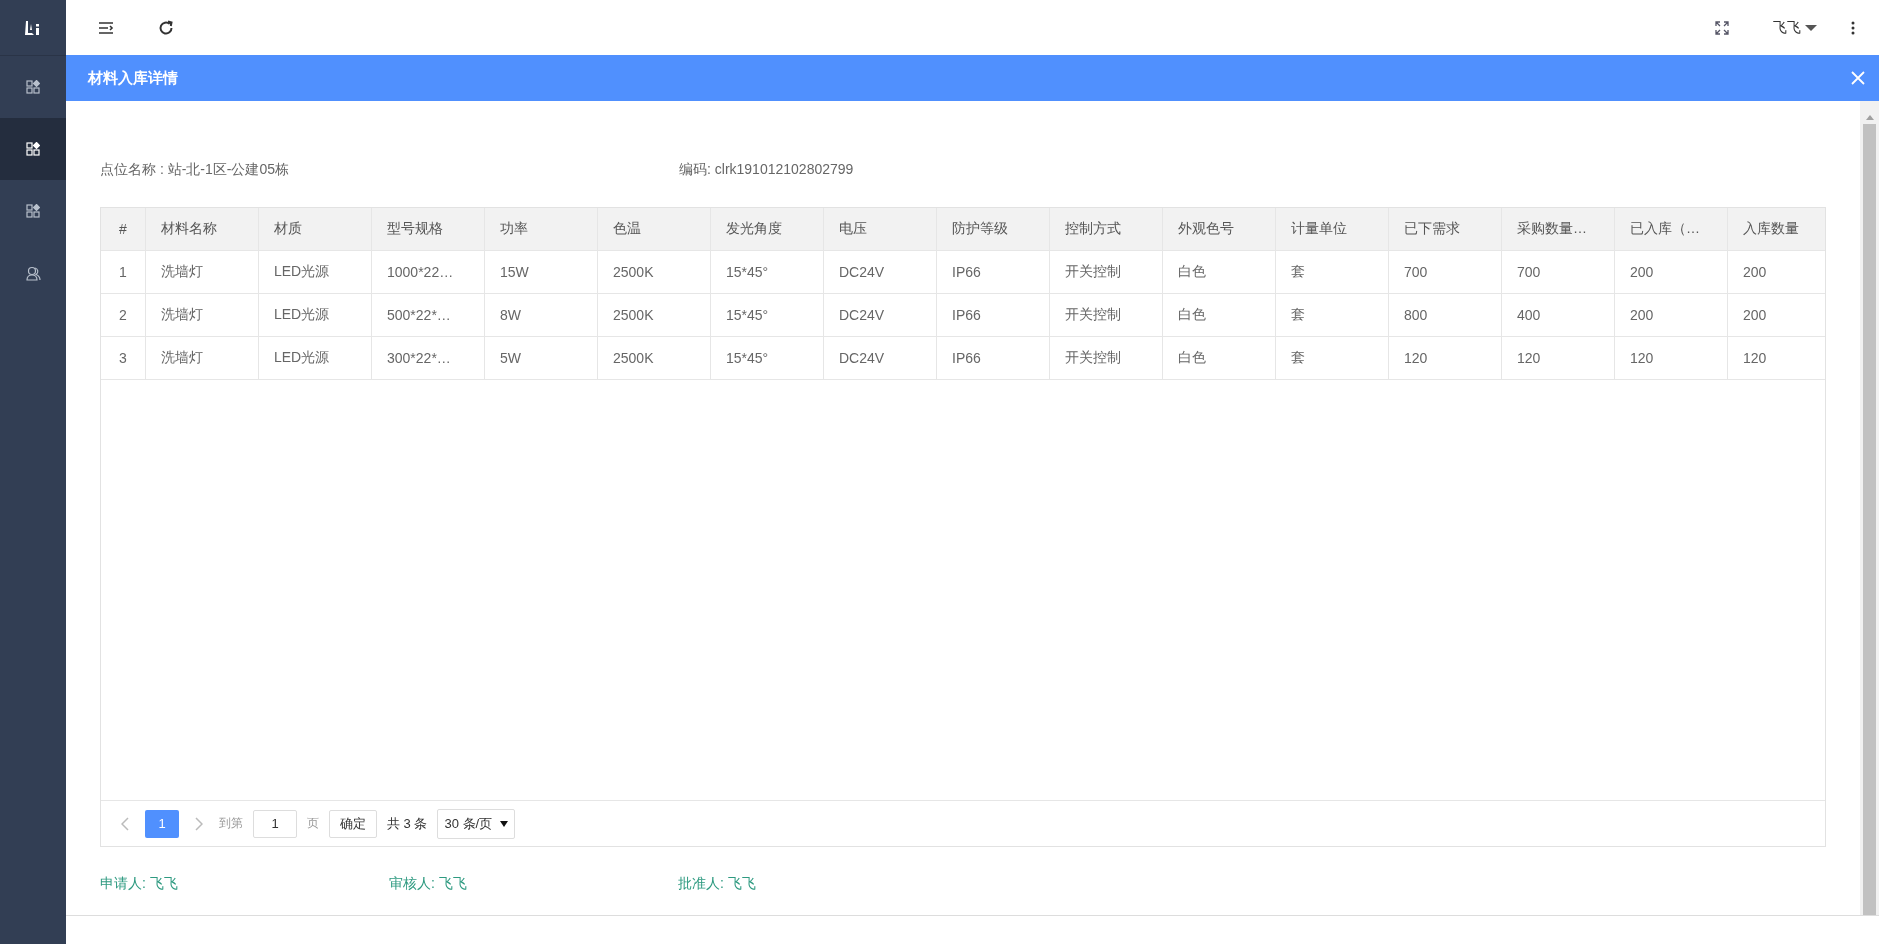 This screenshot has height=944, width=1879. Describe the element at coordinates (1558, 315) in the screenshot. I see `table-cell: 400` at that location.